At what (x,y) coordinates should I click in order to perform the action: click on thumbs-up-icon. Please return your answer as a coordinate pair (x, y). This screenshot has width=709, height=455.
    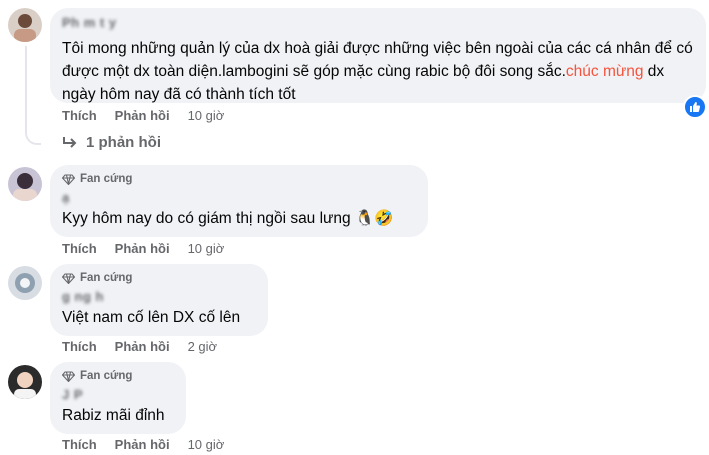
    Looking at the image, I should click on (695, 107).